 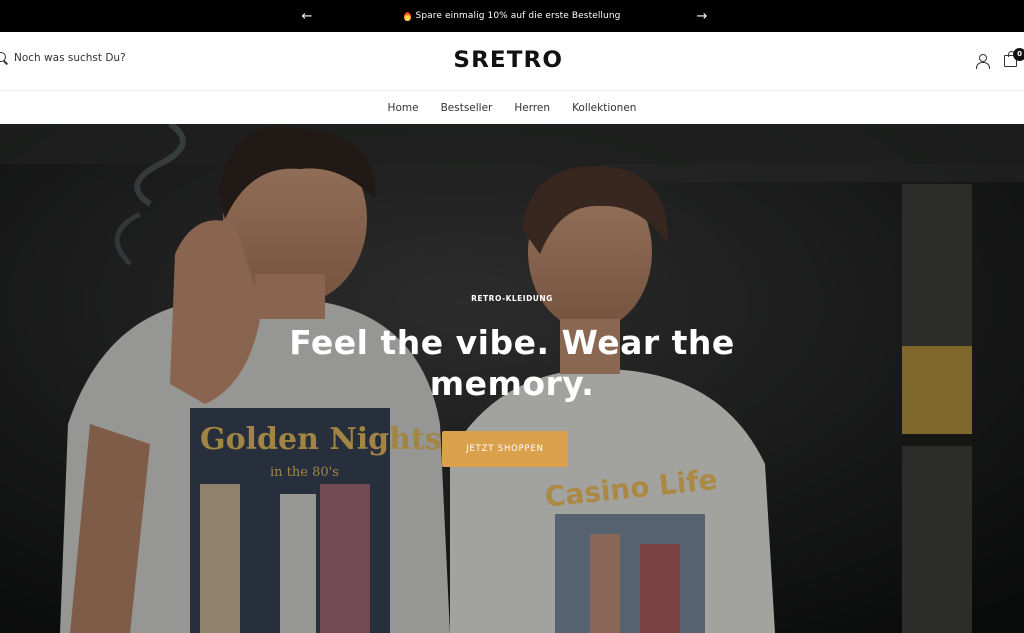 What do you see at coordinates (407, 16) in the screenshot?
I see `fire-icon` at bounding box center [407, 16].